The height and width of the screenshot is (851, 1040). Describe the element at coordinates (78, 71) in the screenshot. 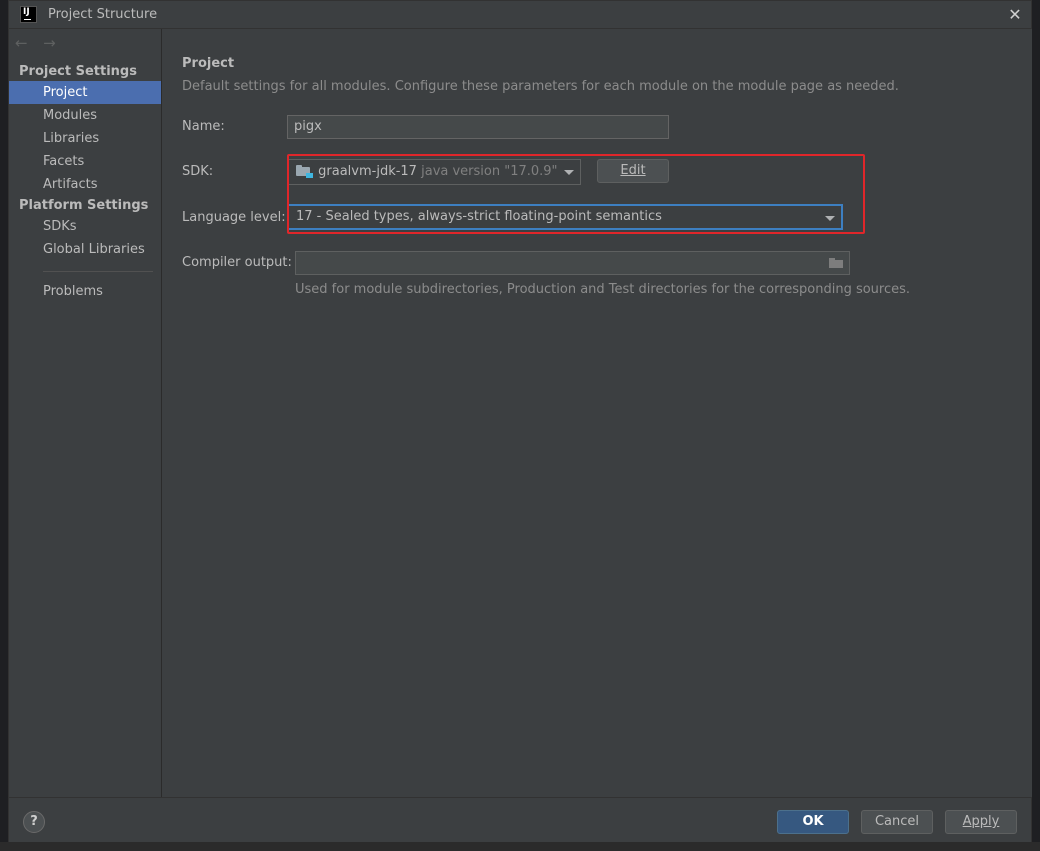

I see `section-project-settings: Project Settings` at that location.